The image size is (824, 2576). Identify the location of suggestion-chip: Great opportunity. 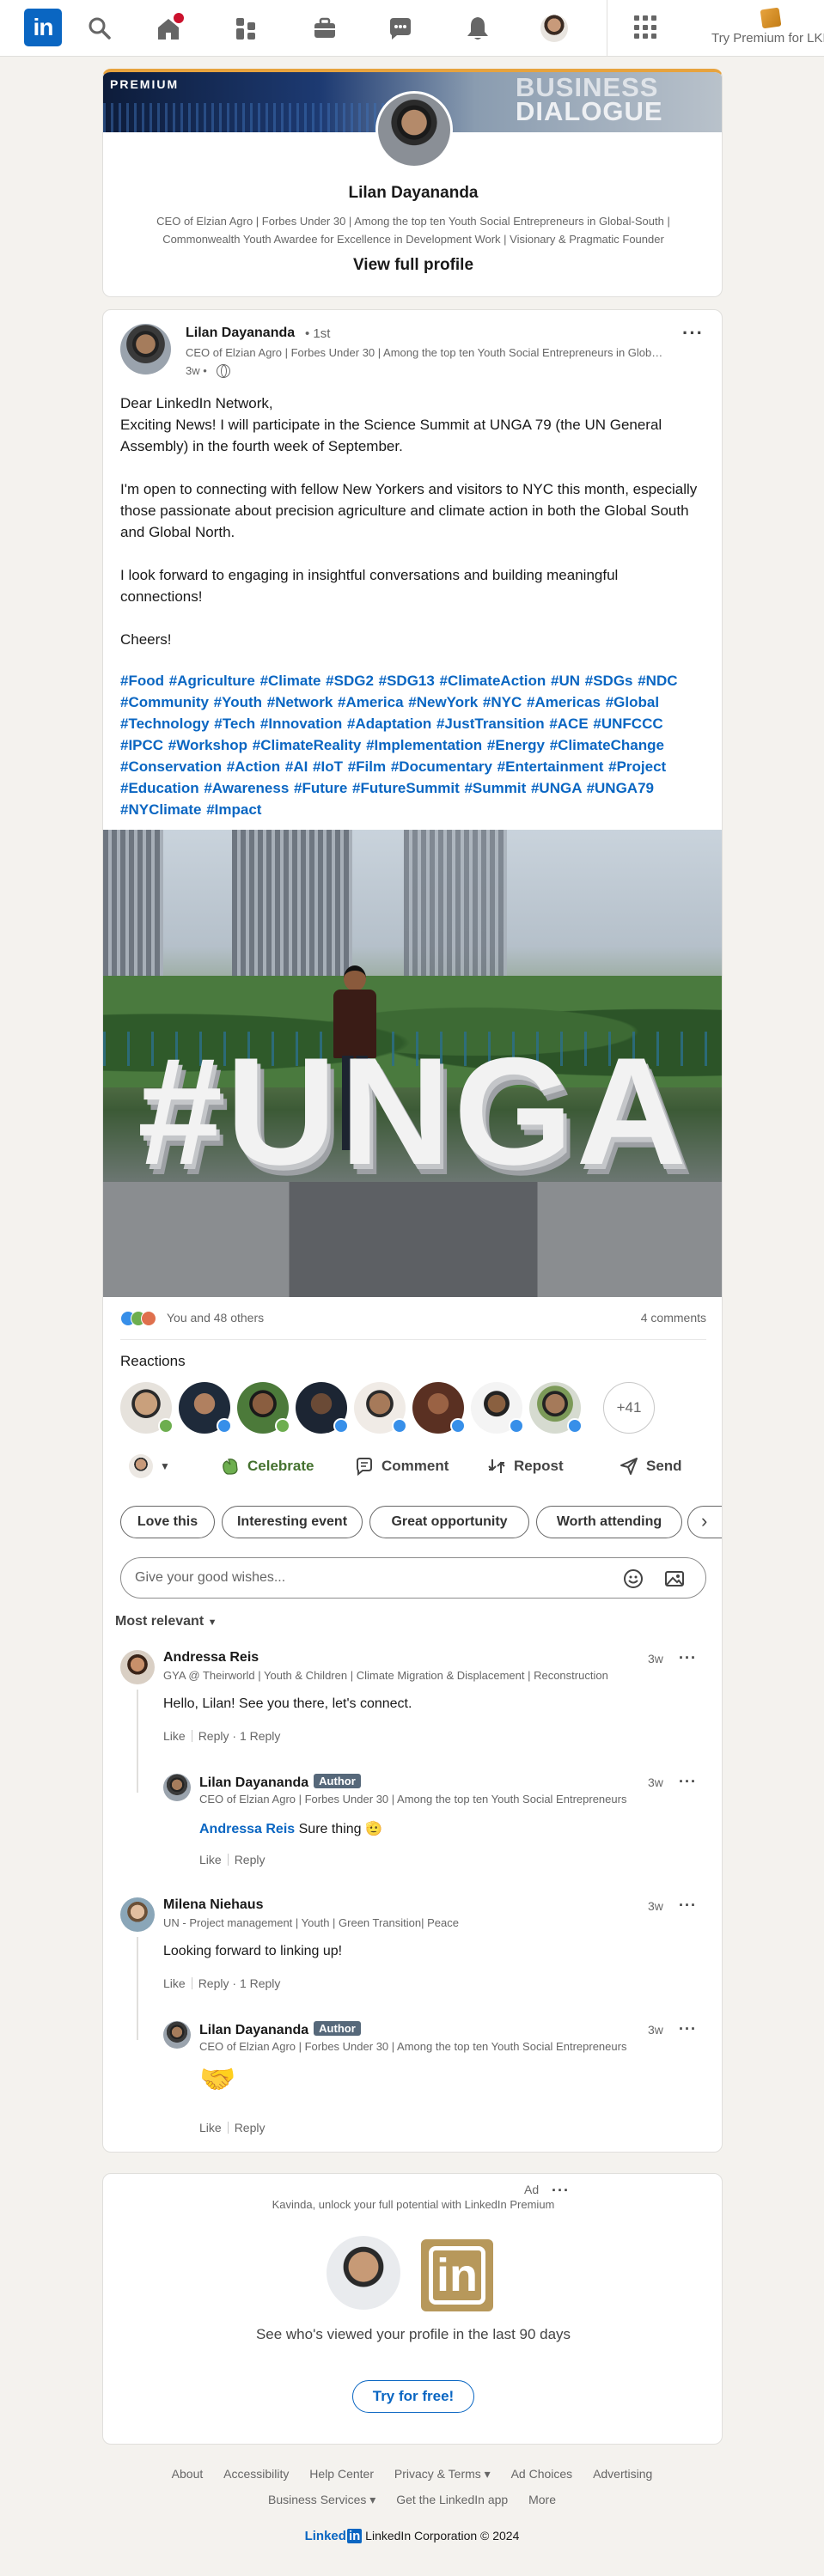
(449, 1522).